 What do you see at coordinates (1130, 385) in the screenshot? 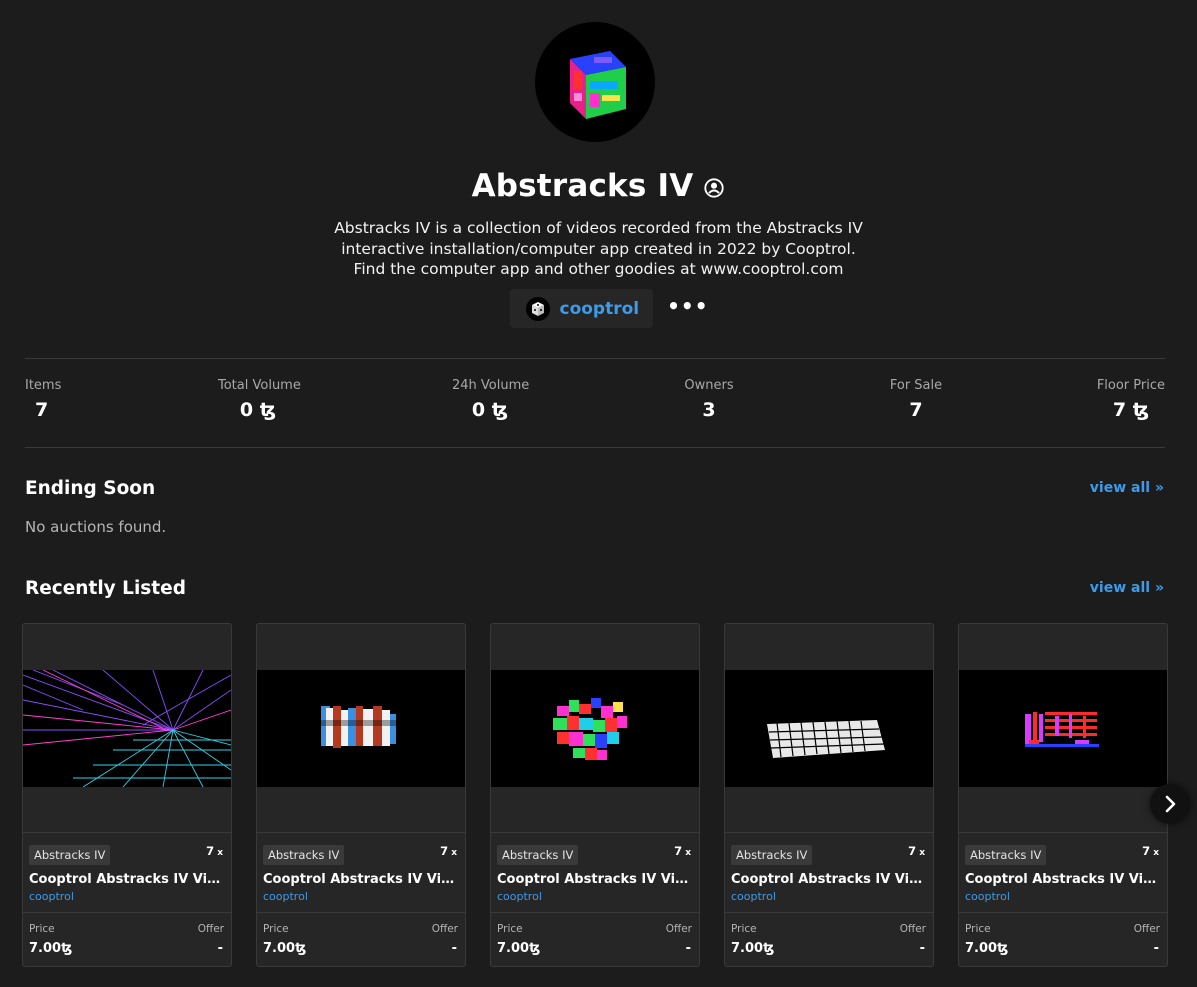
I see `stat-label: Floor Price` at bounding box center [1130, 385].